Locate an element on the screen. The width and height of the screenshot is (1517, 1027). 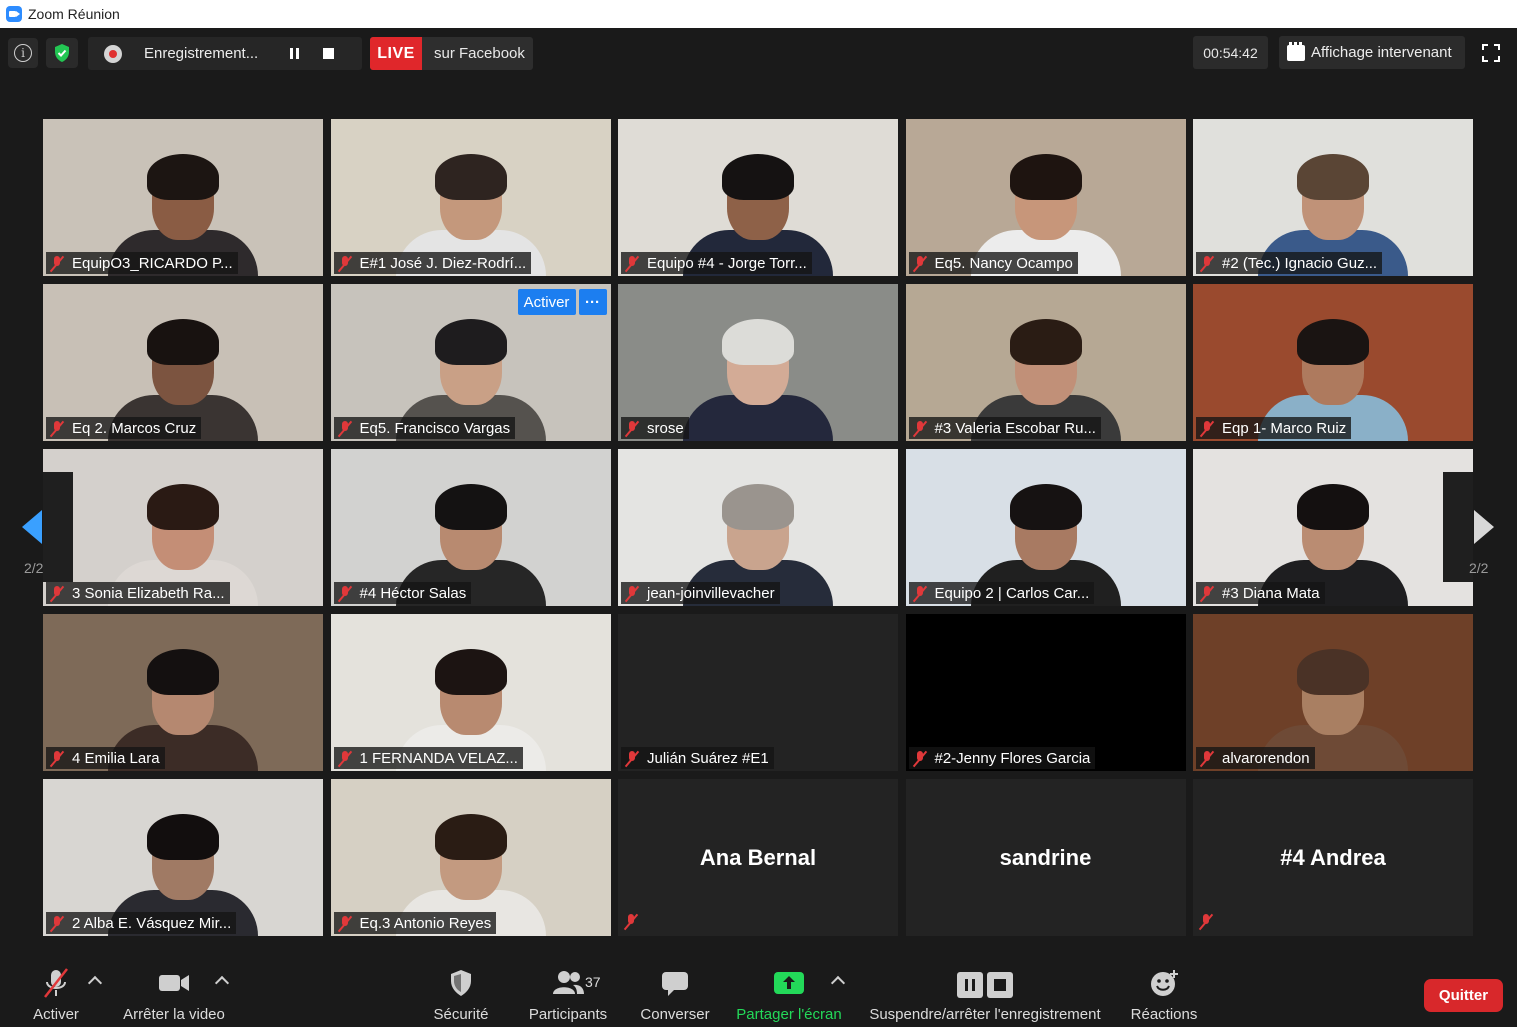
participant-name: #3 Diana Mata is located at coordinates (1271, 593).